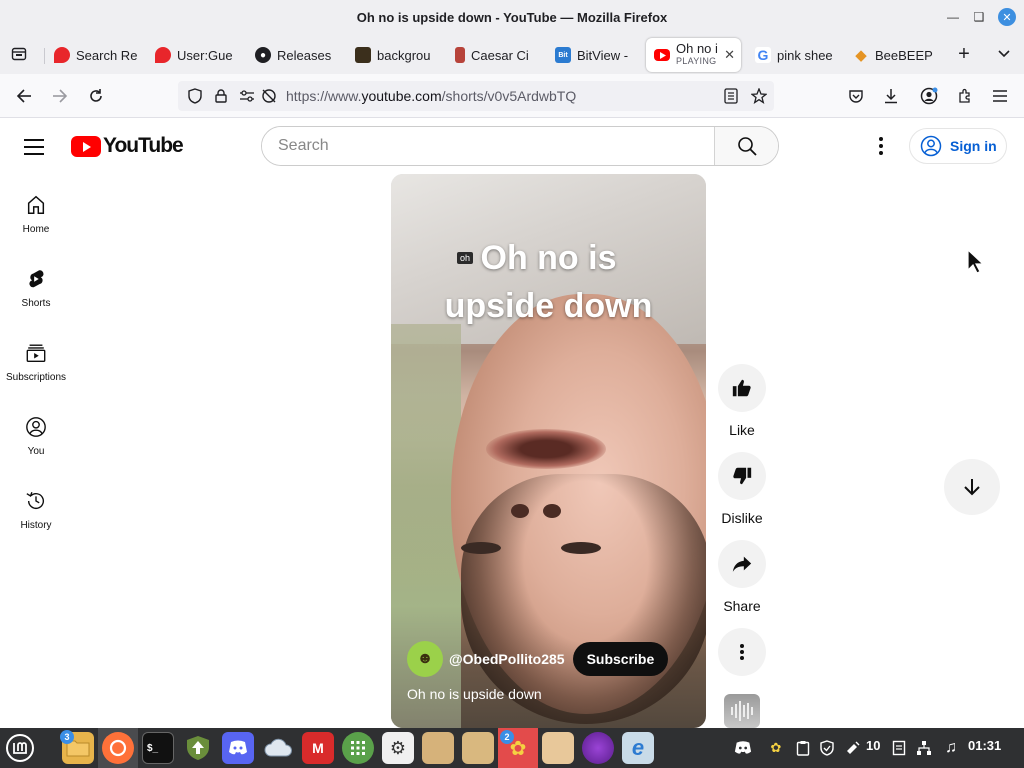 This screenshot has width=1024, height=768. I want to click on bookmark-star-icon, so click(759, 96).